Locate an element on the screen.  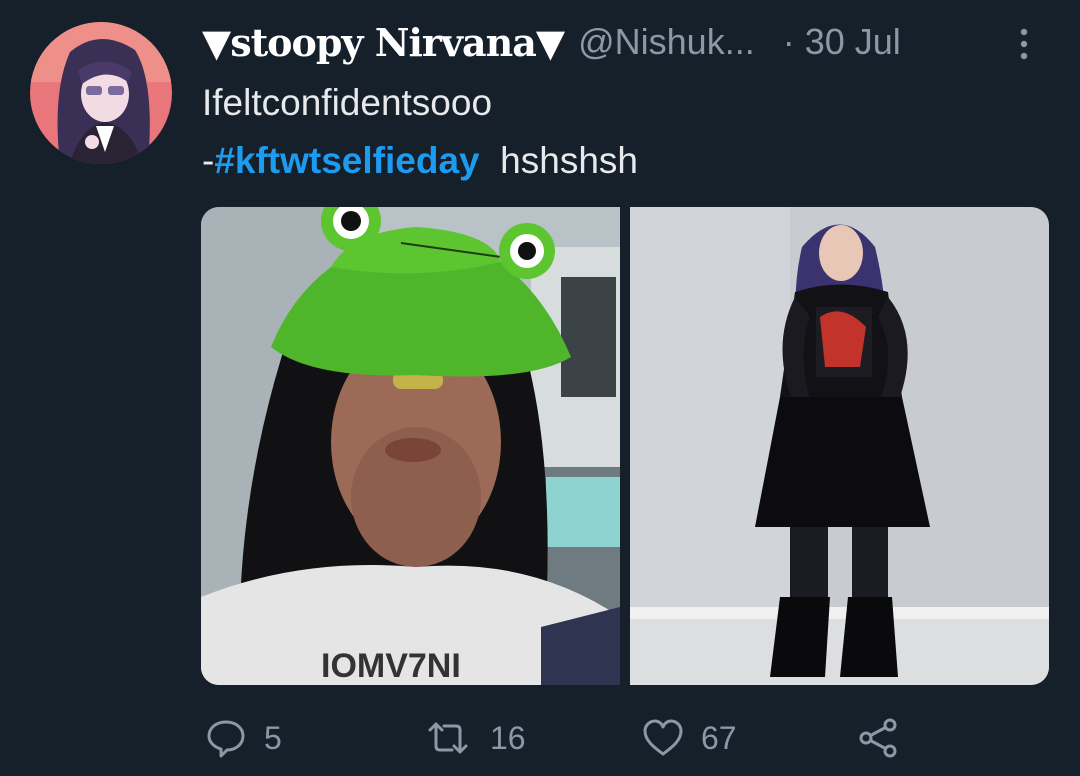
retweet-button: 16 is located at coordinates (474, 738).